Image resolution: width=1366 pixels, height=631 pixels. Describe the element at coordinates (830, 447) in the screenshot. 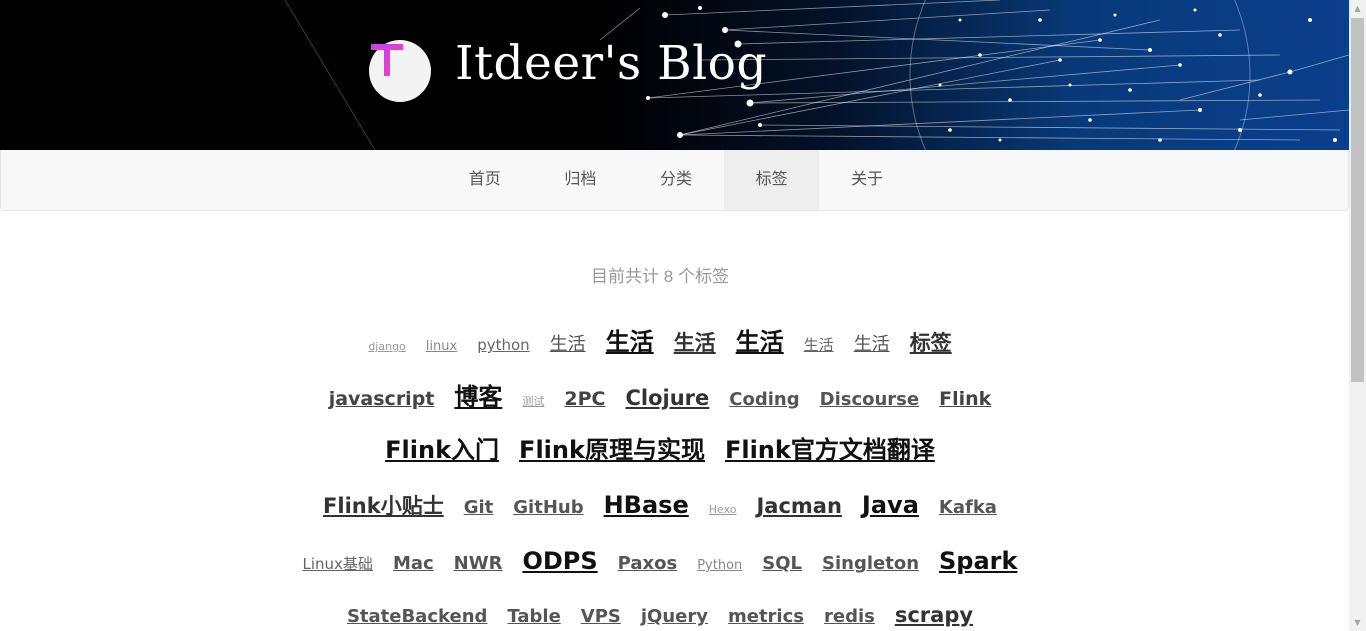

I see `tag-link: Flink官方文档翻译` at that location.